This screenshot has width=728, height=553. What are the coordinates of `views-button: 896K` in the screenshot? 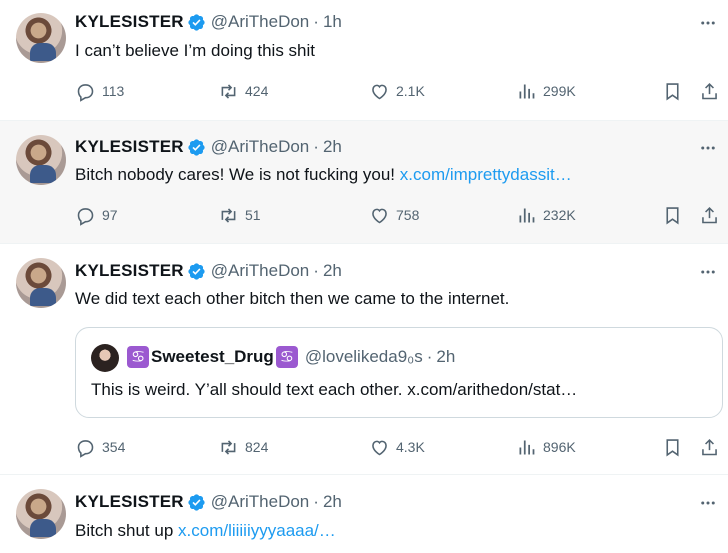 It's located at (546, 447).